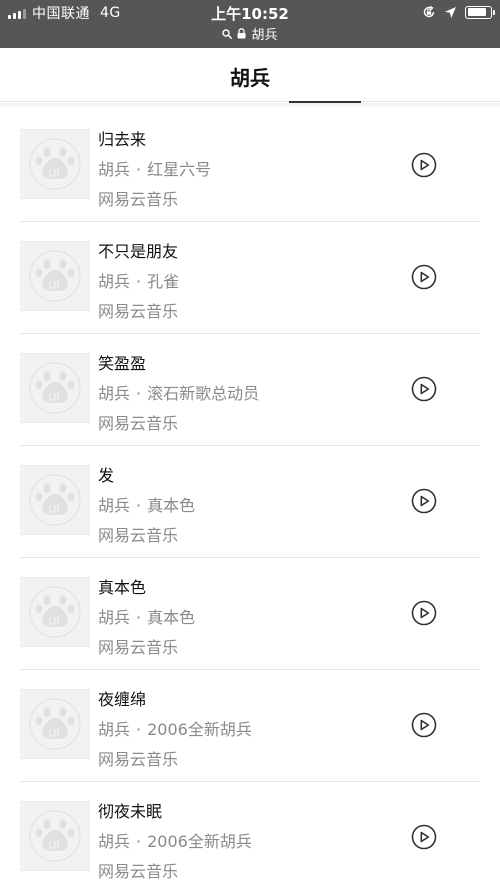  I want to click on song-item: 彻夜未眠 胡兵 · 2006全新胡兵 网易云音乐, so click(250, 835).